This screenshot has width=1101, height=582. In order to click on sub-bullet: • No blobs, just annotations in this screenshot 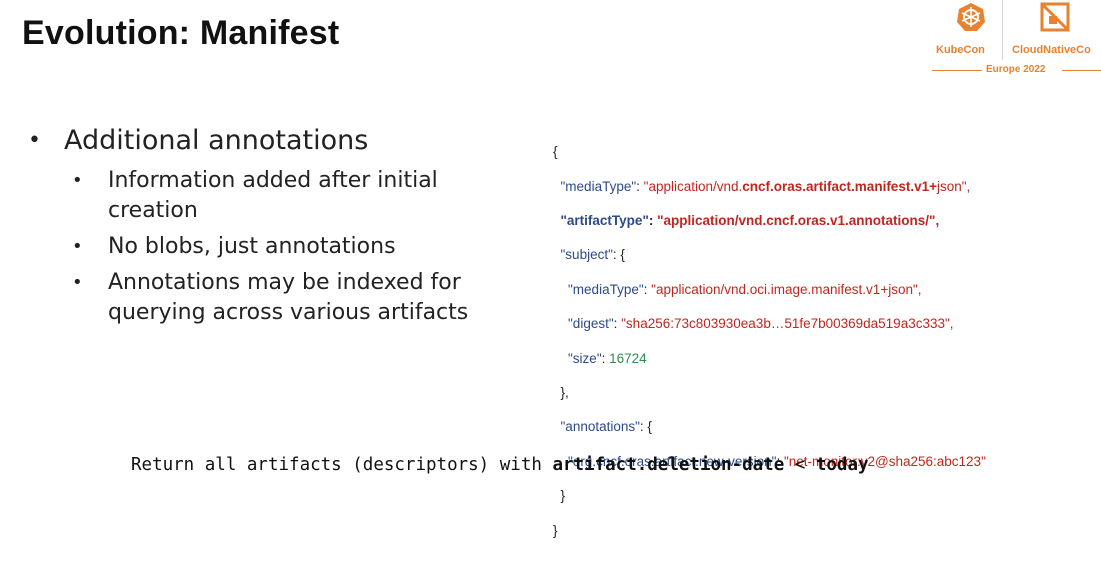, I will do `click(259, 247)`.